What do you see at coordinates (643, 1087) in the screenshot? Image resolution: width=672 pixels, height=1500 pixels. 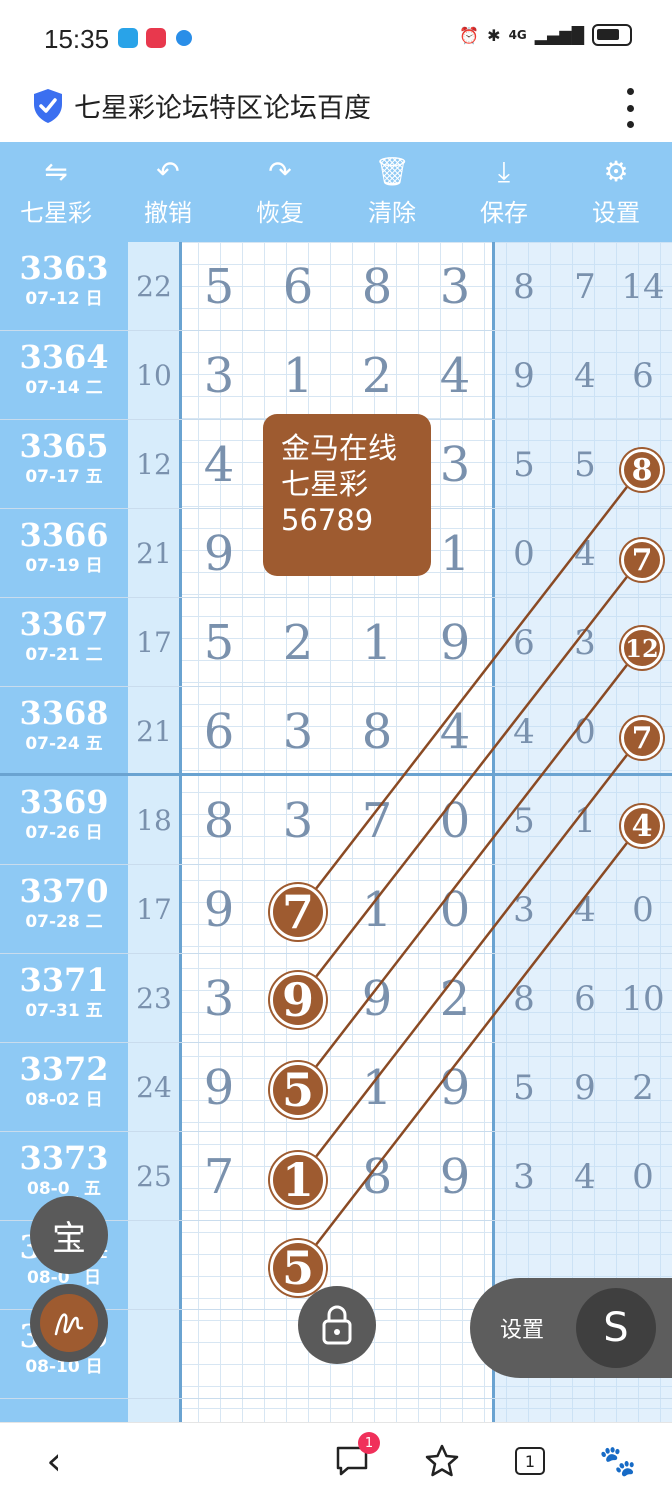 I see `extra-cell: 2` at bounding box center [643, 1087].